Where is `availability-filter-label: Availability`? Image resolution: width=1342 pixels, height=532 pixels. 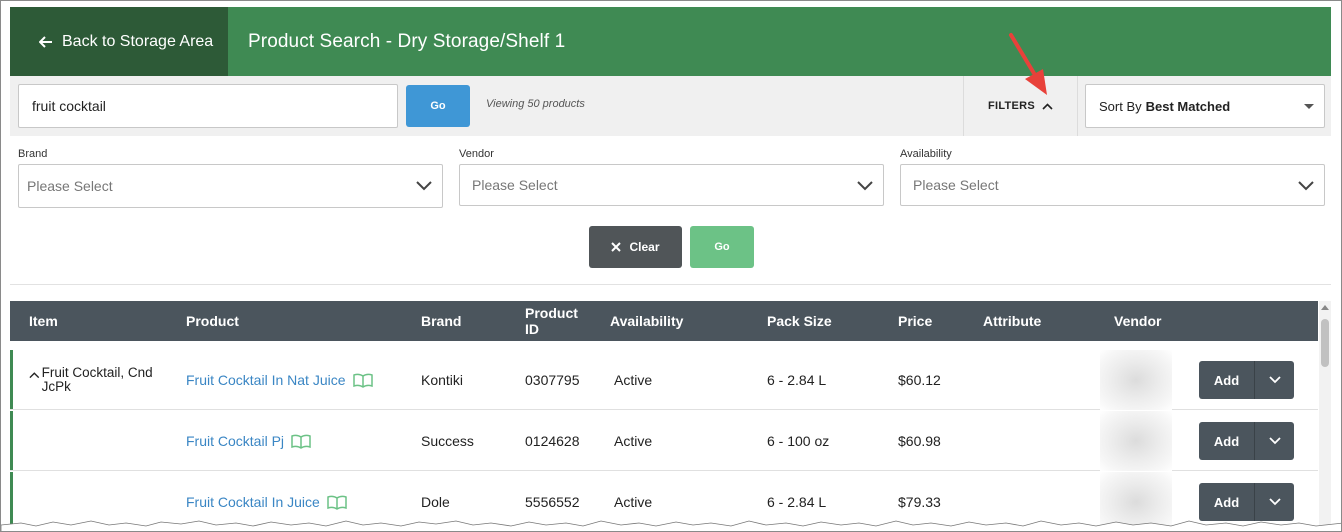 availability-filter-label: Availability is located at coordinates (926, 154).